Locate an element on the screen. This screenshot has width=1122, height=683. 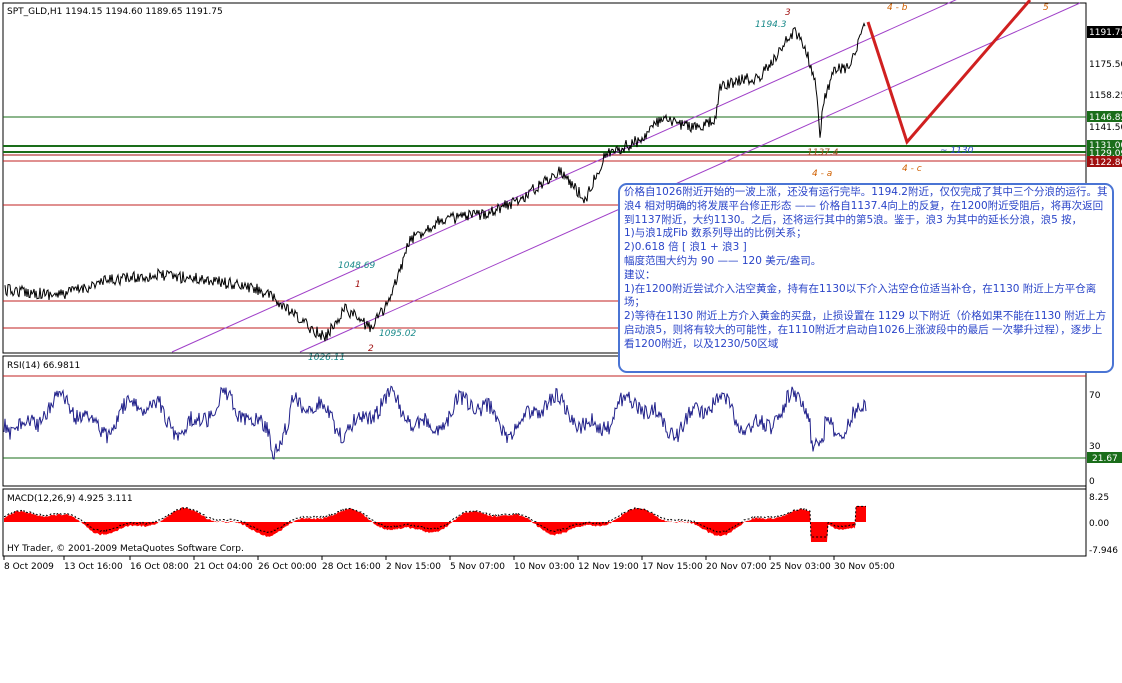
label-1194: 1194.3 is located at coordinates (771, 25).